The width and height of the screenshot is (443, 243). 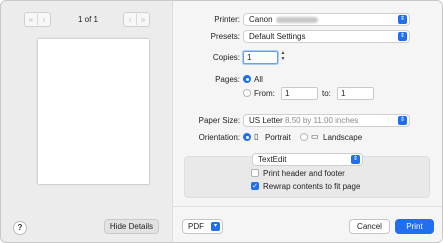 What do you see at coordinates (326, 19) in the screenshot?
I see `printer-popup: Canon ⇕` at bounding box center [326, 19].